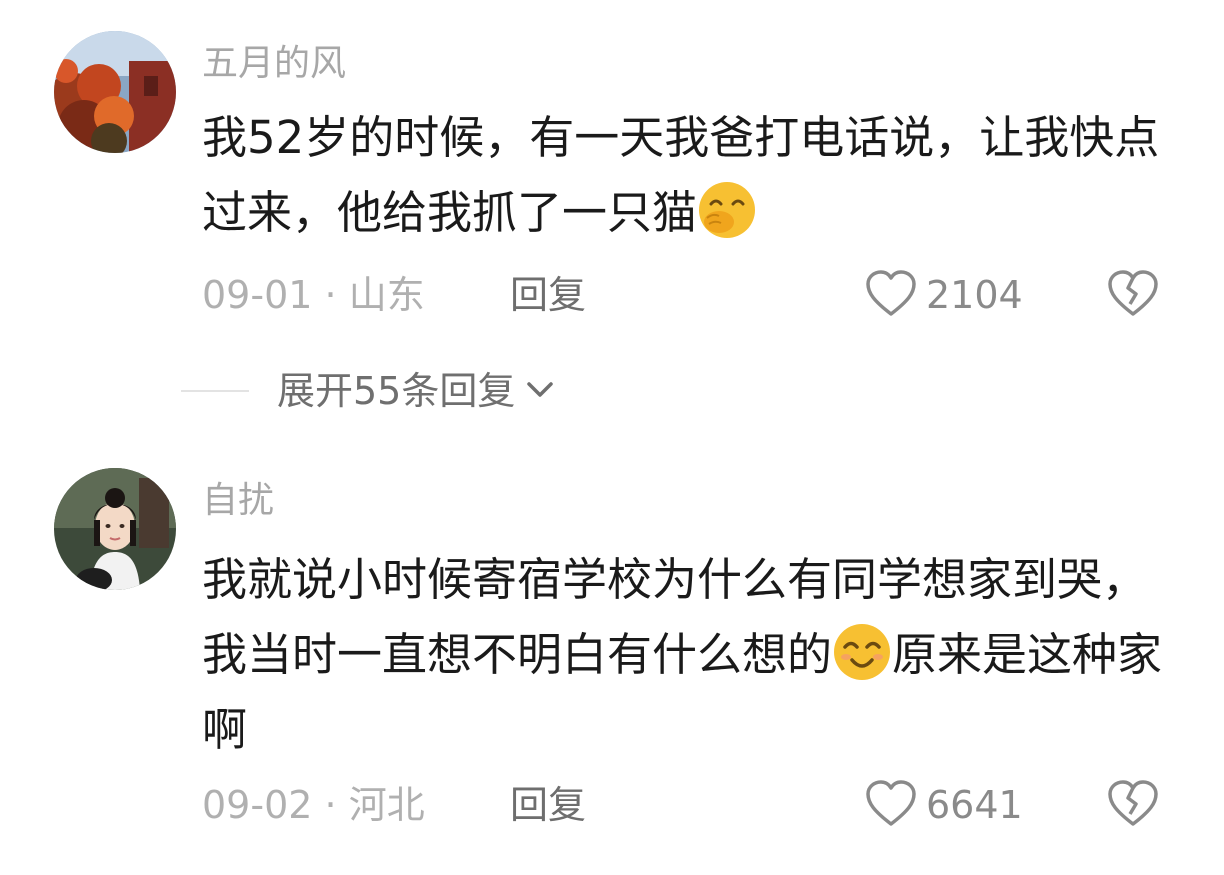 The height and width of the screenshot is (875, 1224). Describe the element at coordinates (974, 805) in the screenshot. I see `like-count: 6641` at that location.